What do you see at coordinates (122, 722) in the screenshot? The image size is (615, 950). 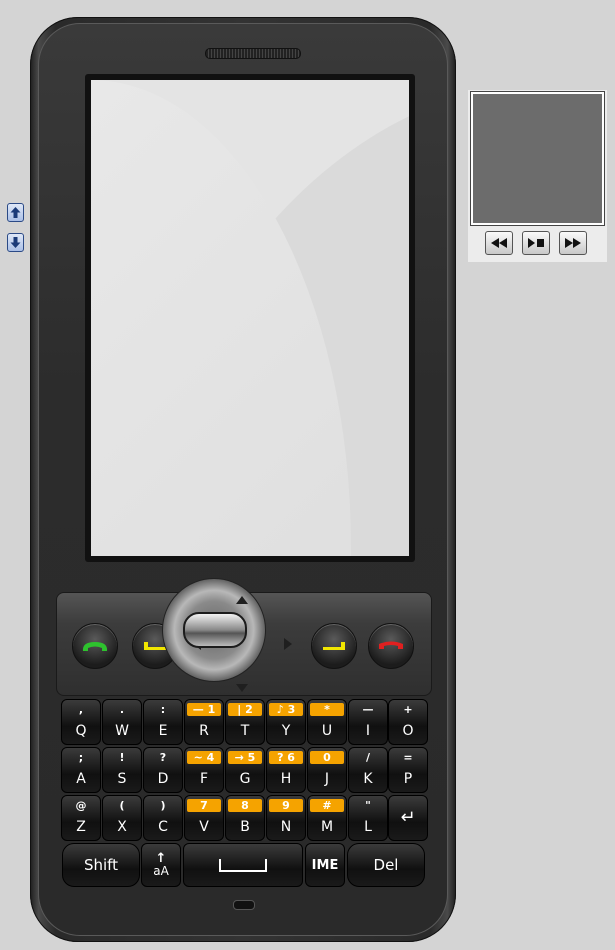 I see `key-w: .W` at bounding box center [122, 722].